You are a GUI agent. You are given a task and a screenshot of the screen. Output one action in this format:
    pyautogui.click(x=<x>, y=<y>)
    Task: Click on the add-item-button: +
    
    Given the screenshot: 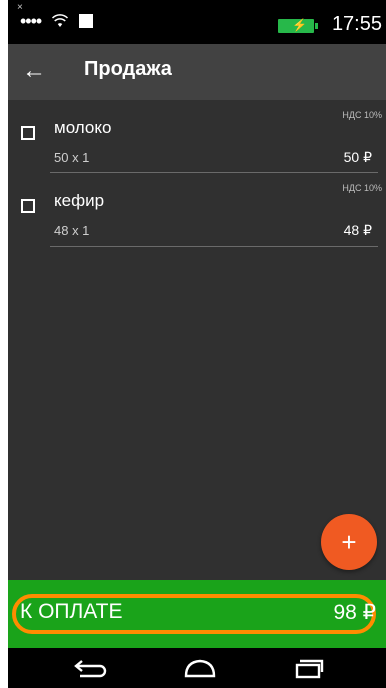 What is the action you would take?
    pyautogui.click(x=349, y=542)
    